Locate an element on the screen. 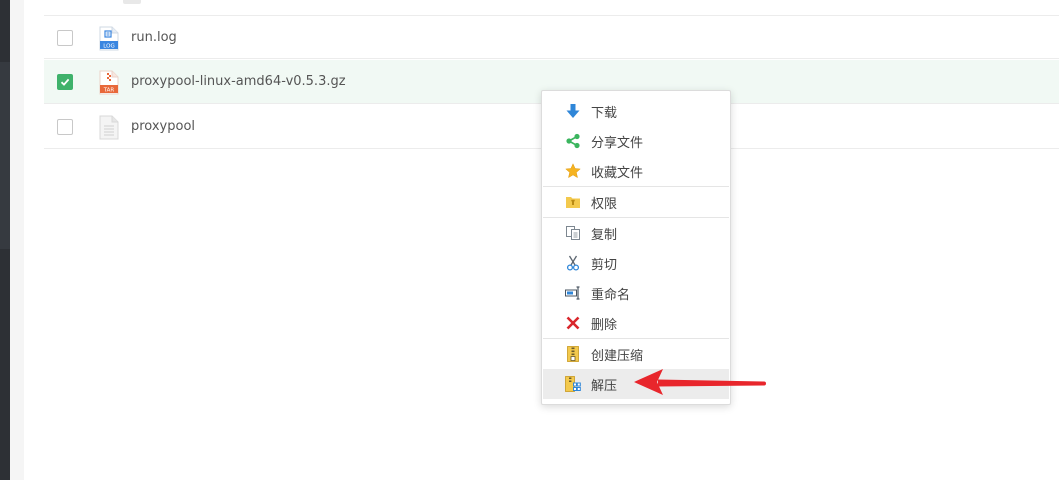 This screenshot has width=1059, height=480. menu-item-label: 创建压缩 is located at coordinates (617, 356).